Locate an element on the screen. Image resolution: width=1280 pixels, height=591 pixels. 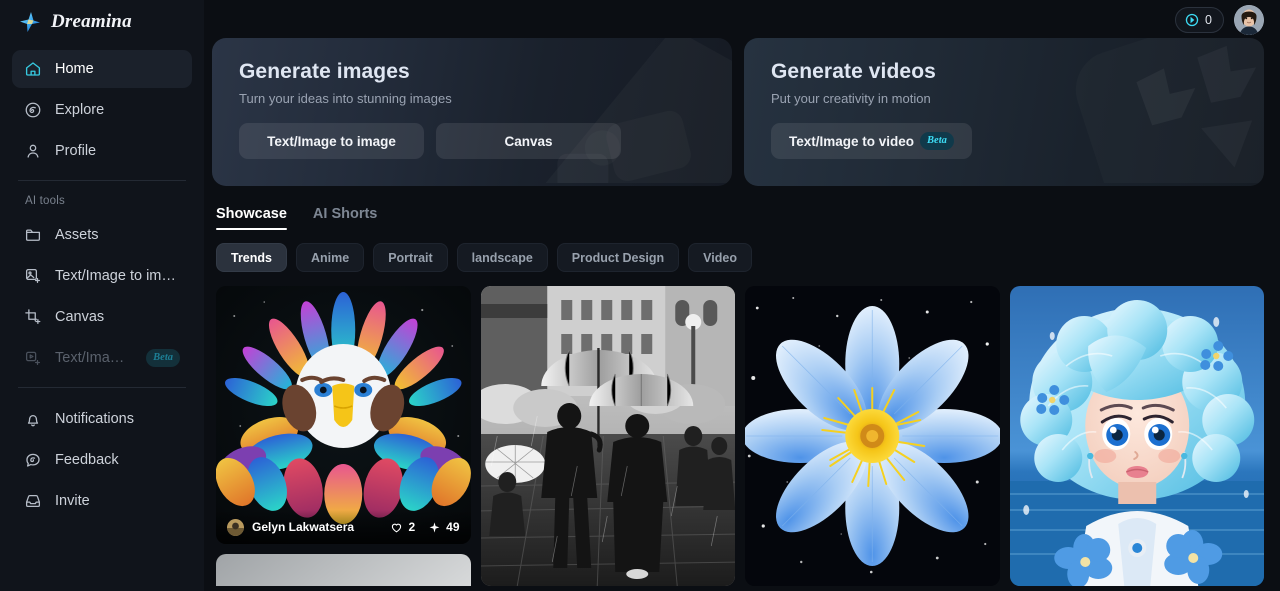
sidebar-divider-top is located at coordinates (102, 180).